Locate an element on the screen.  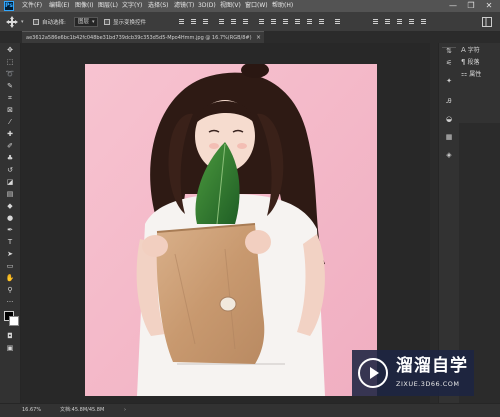
3d-pan-icon is located at coordinates (399, 21).